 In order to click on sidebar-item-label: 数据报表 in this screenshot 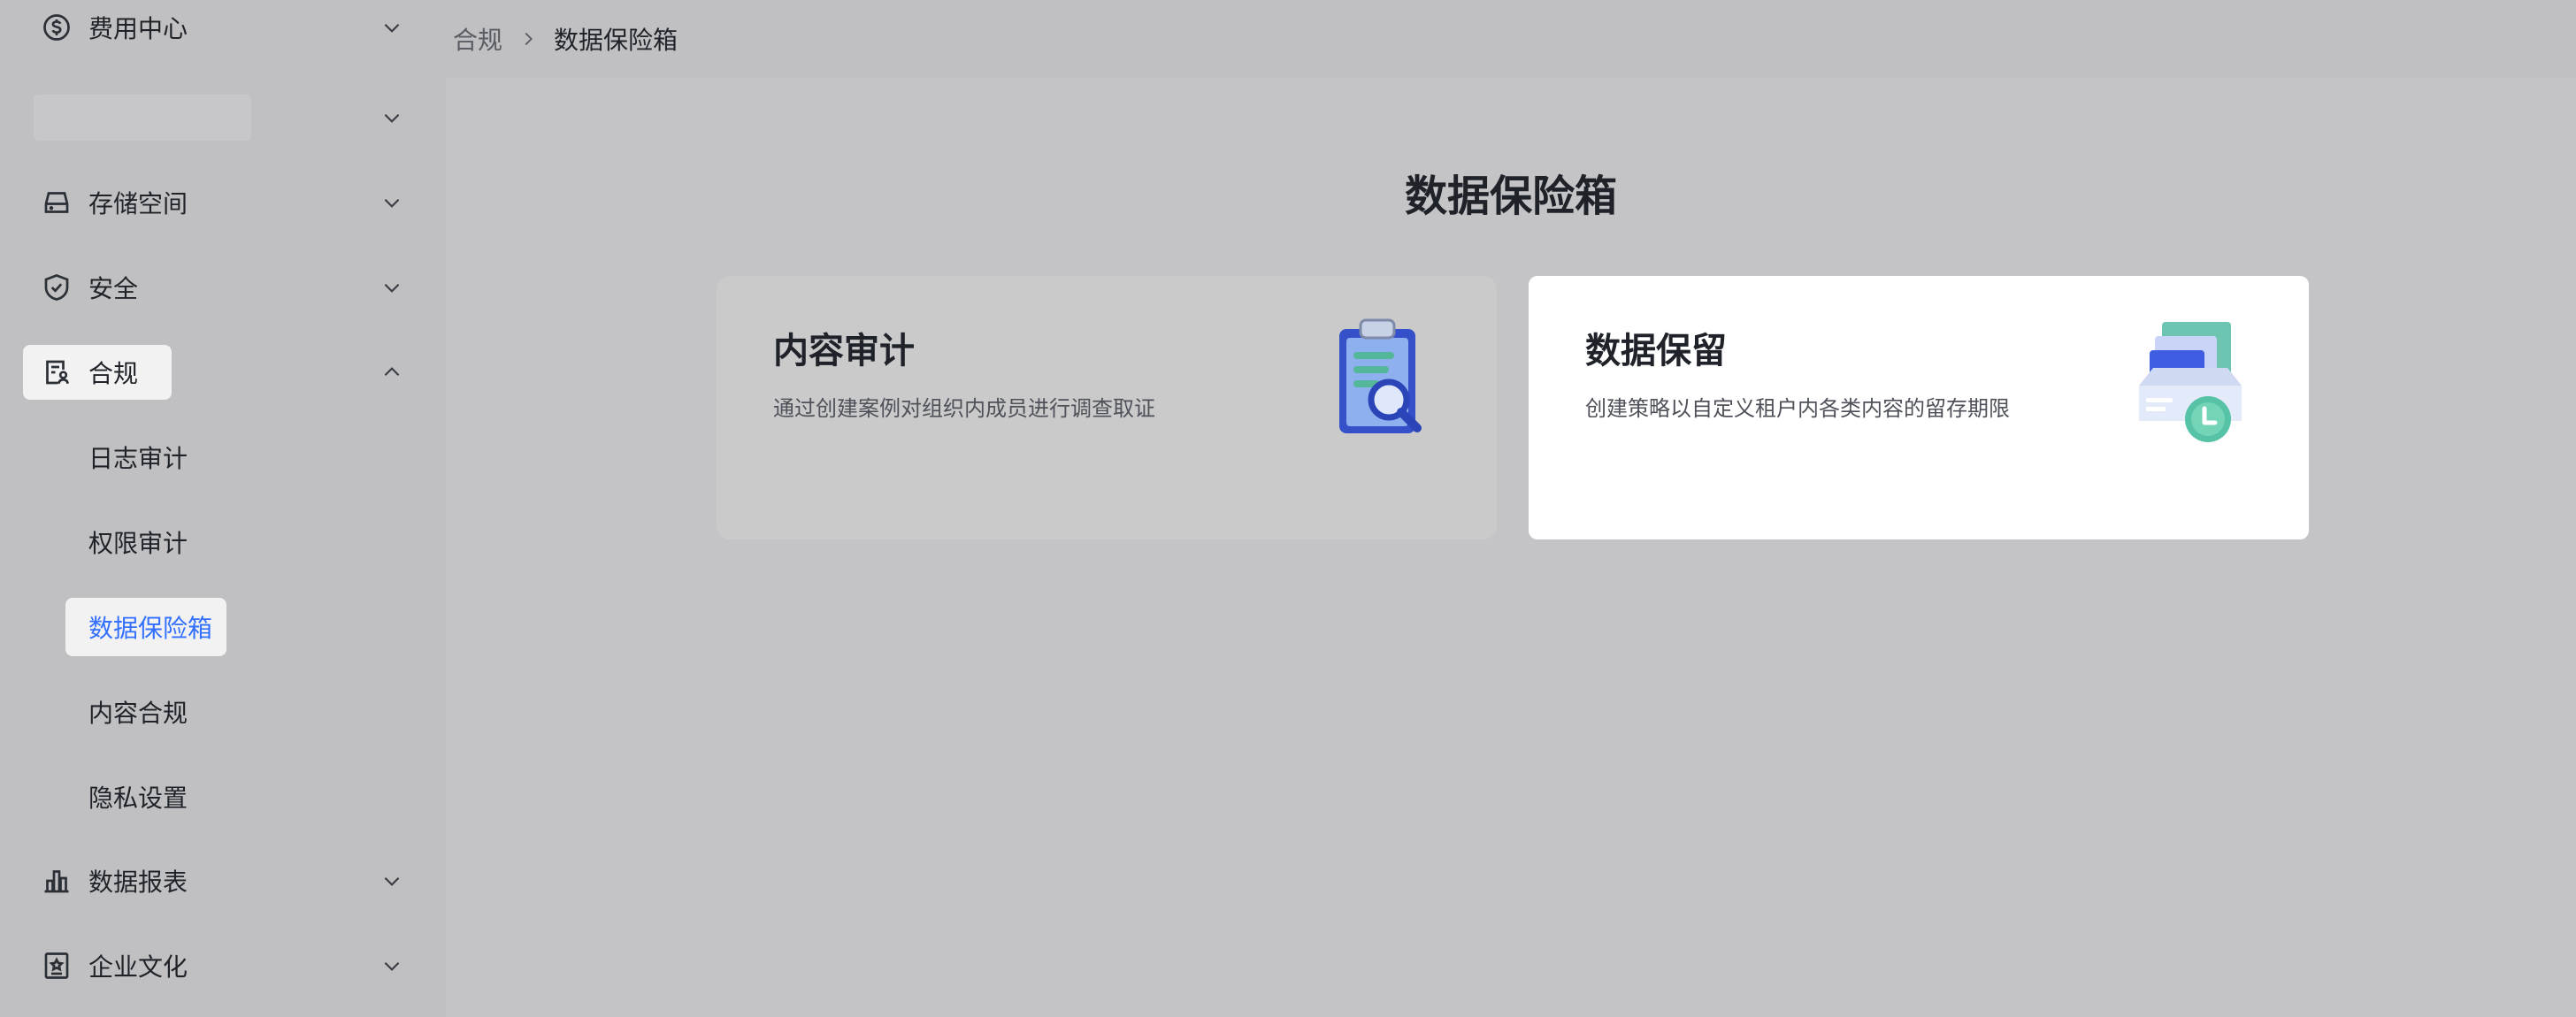, I will do `click(138, 882)`.